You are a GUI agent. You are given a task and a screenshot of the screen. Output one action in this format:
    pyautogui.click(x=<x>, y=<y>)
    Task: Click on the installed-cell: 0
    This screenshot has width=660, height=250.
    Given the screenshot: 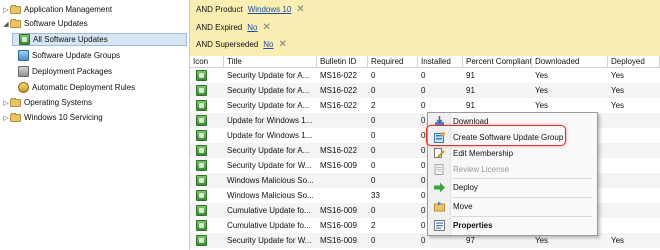 What is the action you would take?
    pyautogui.click(x=423, y=90)
    